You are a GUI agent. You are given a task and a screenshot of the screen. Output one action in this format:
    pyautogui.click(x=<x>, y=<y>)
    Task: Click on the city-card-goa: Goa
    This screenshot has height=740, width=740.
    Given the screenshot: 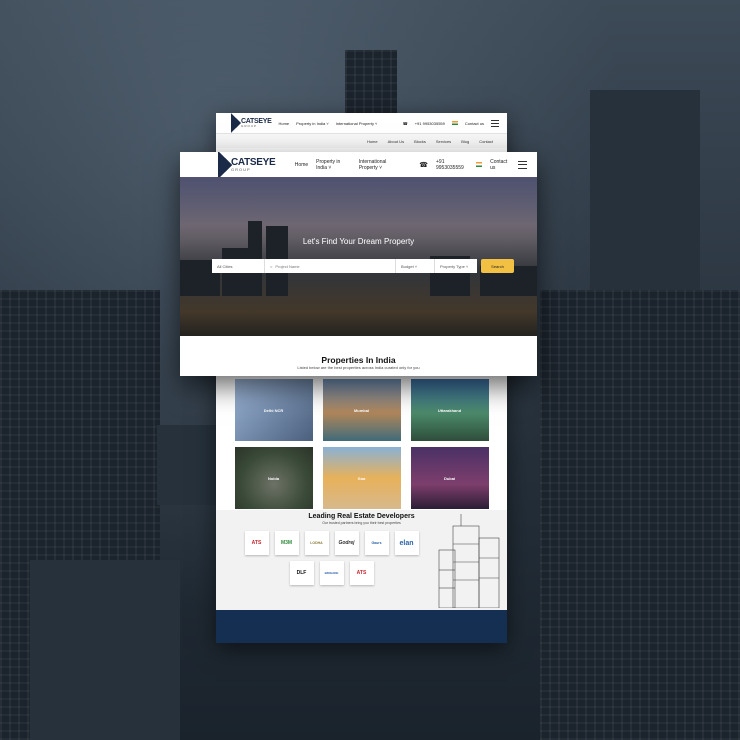 What is the action you would take?
    pyautogui.click(x=361, y=478)
    